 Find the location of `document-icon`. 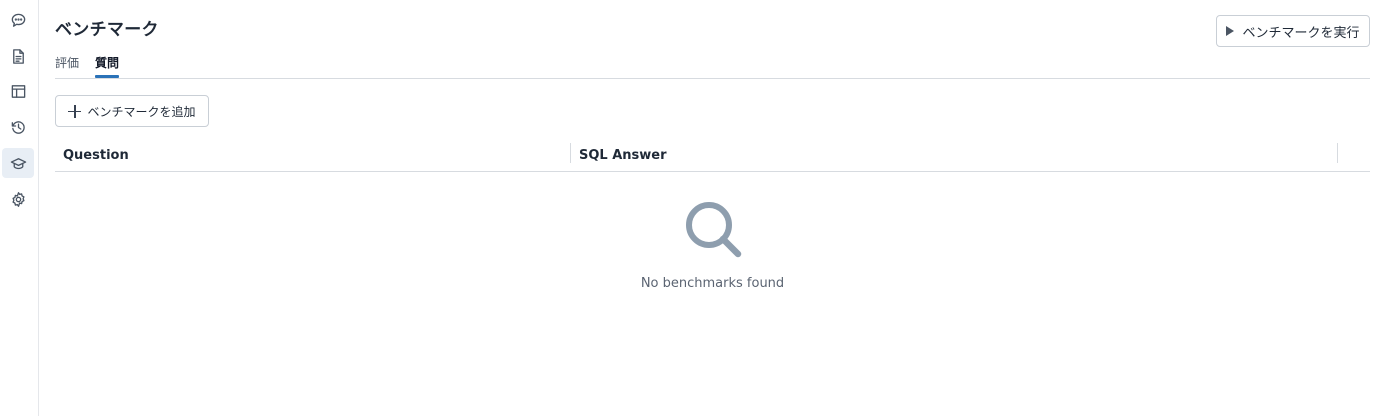

document-icon is located at coordinates (18, 56).